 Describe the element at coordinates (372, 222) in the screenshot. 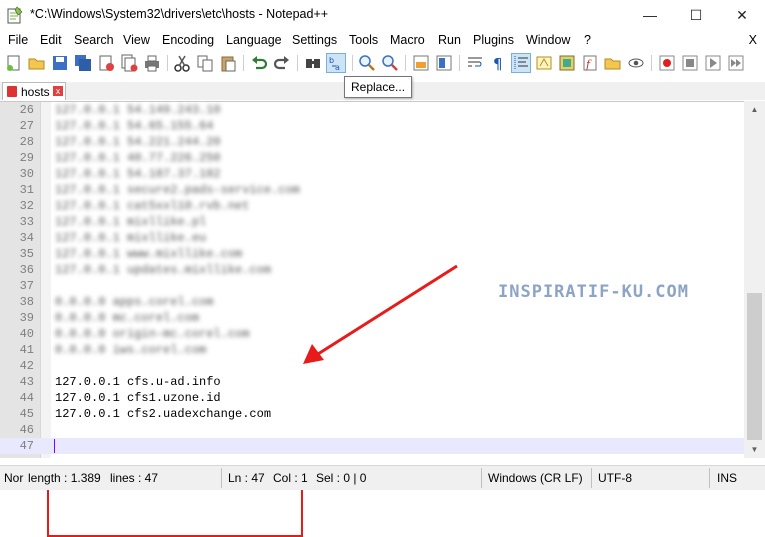

I see `editor-line: 33 127.0.0.1 mixllike.pl` at that location.